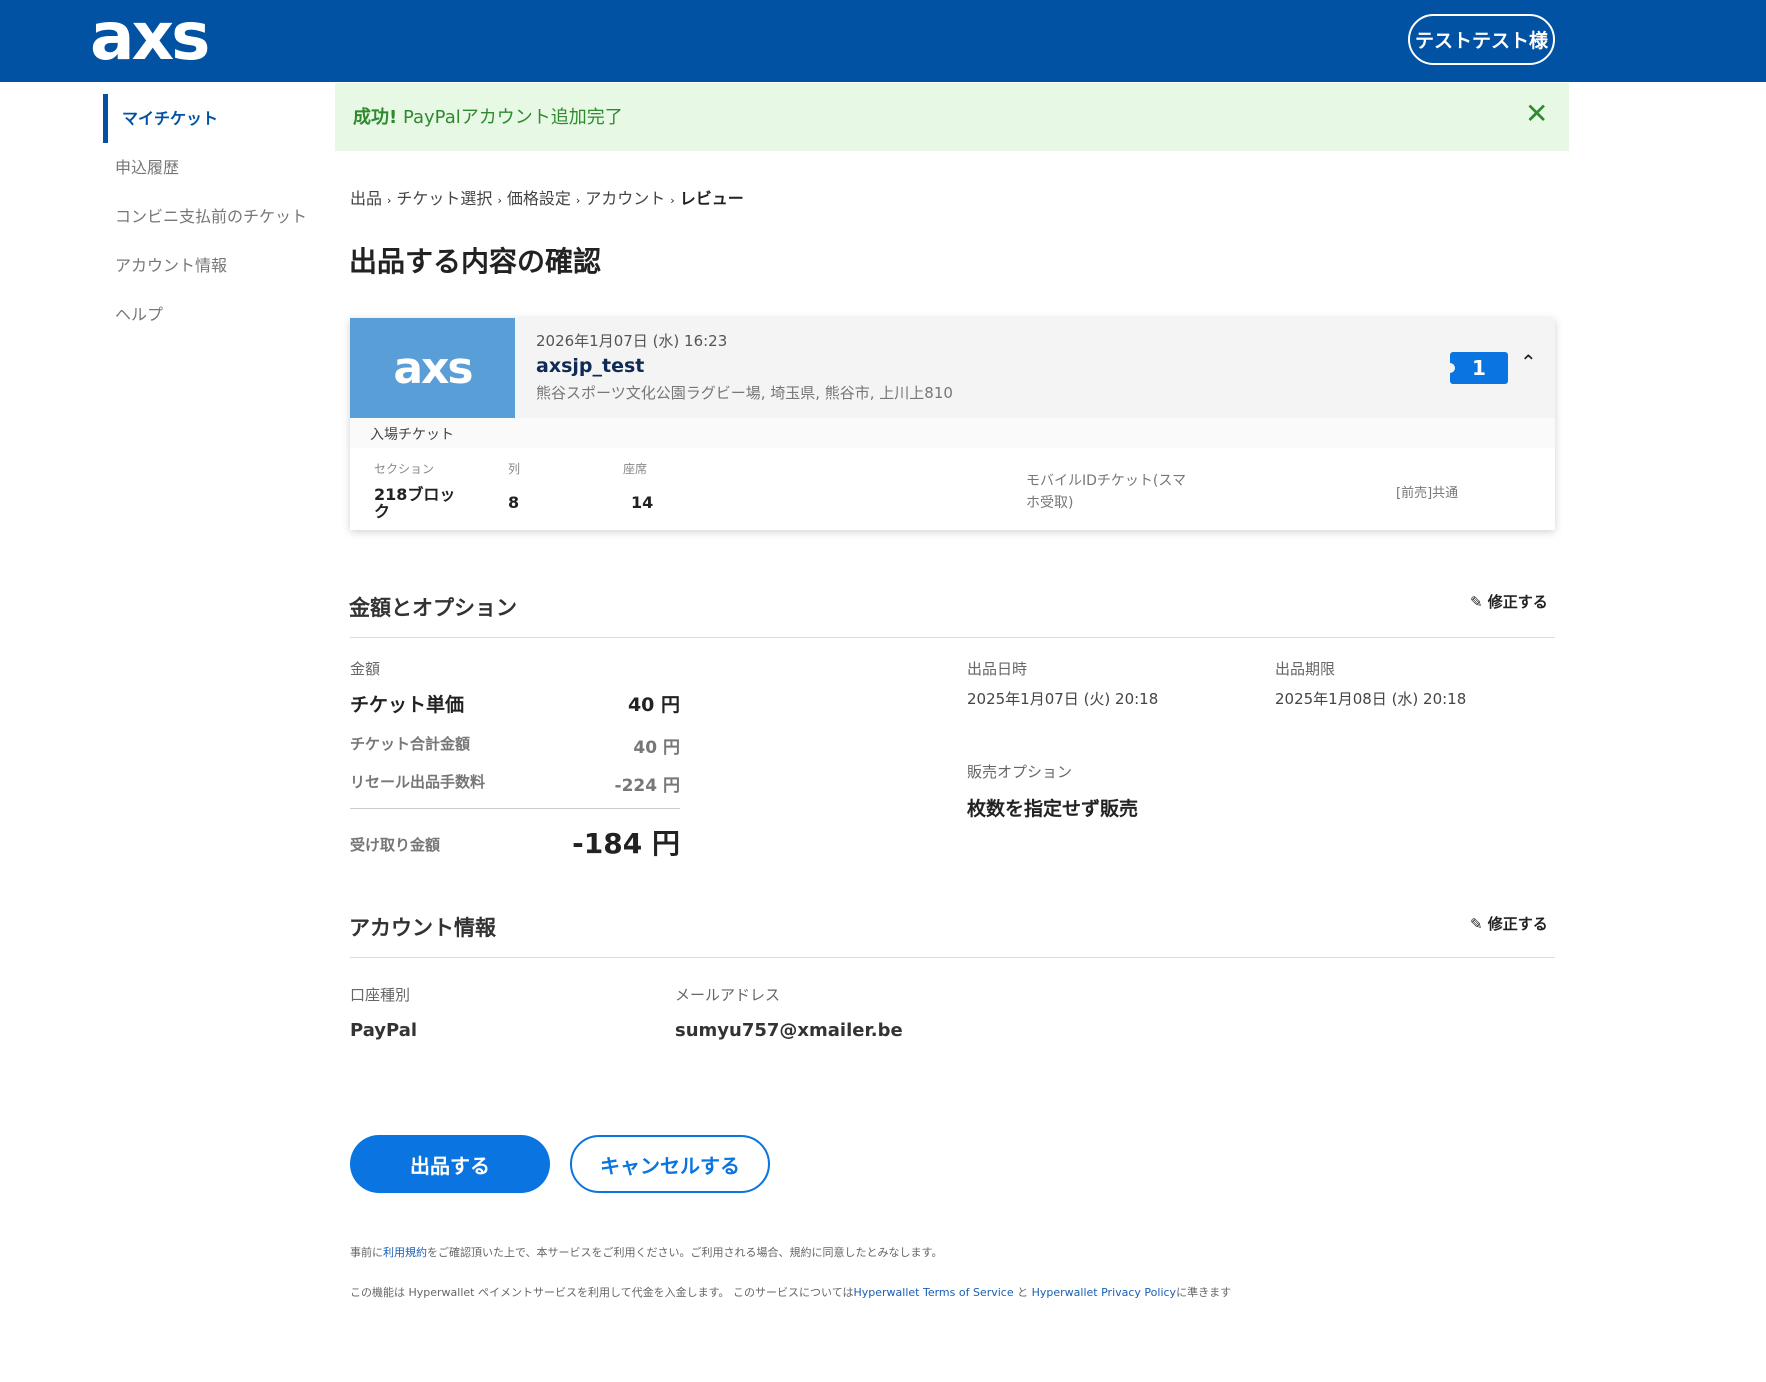 This screenshot has height=1382, width=1766. What do you see at coordinates (366, 1252) in the screenshot?
I see `terms-note-pre: 事前に` at bounding box center [366, 1252].